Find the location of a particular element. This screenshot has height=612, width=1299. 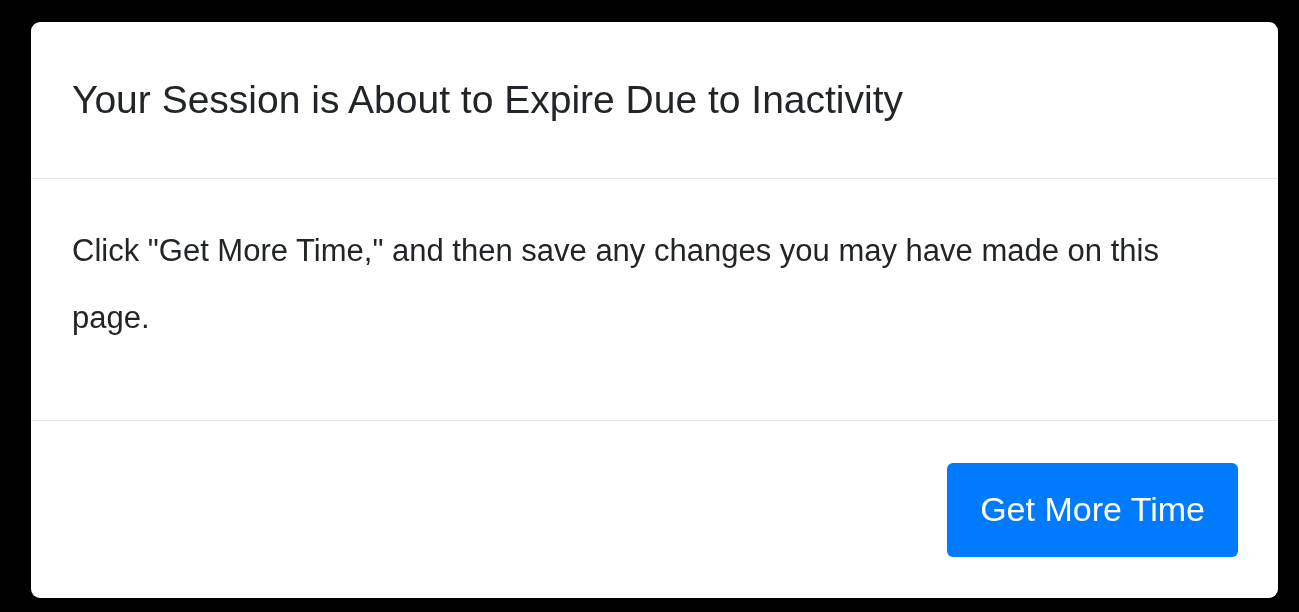

get-more-time-button: Get More Time is located at coordinates (1092, 509).